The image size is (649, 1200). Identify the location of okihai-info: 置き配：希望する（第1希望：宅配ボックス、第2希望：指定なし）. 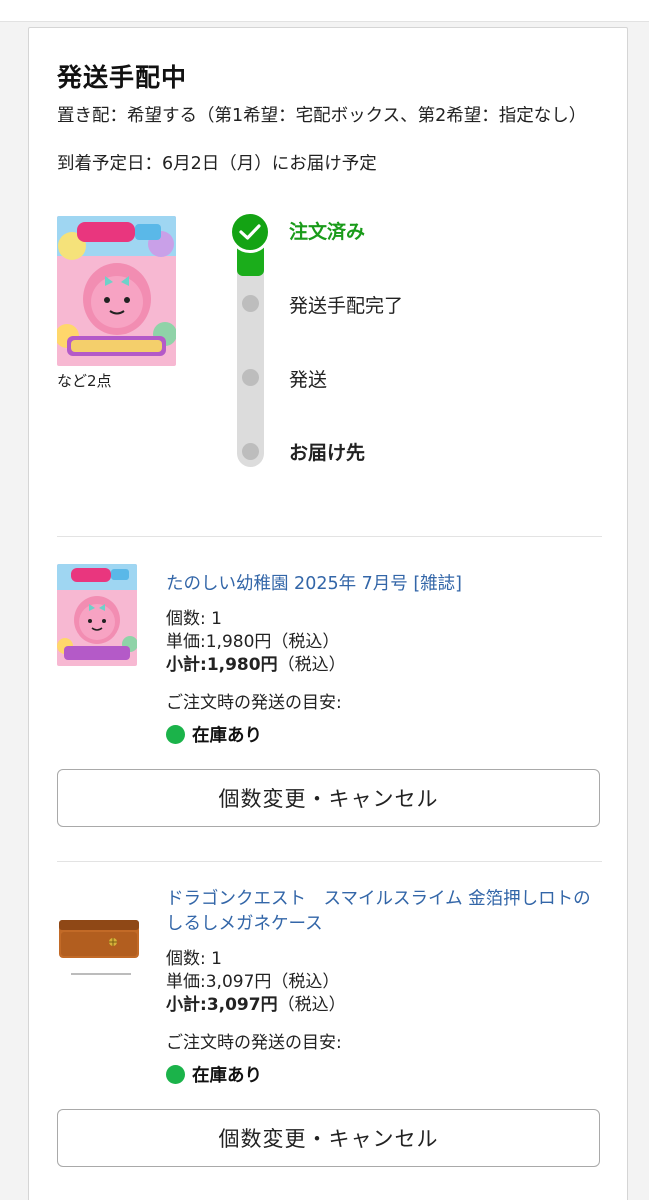
(322, 116).